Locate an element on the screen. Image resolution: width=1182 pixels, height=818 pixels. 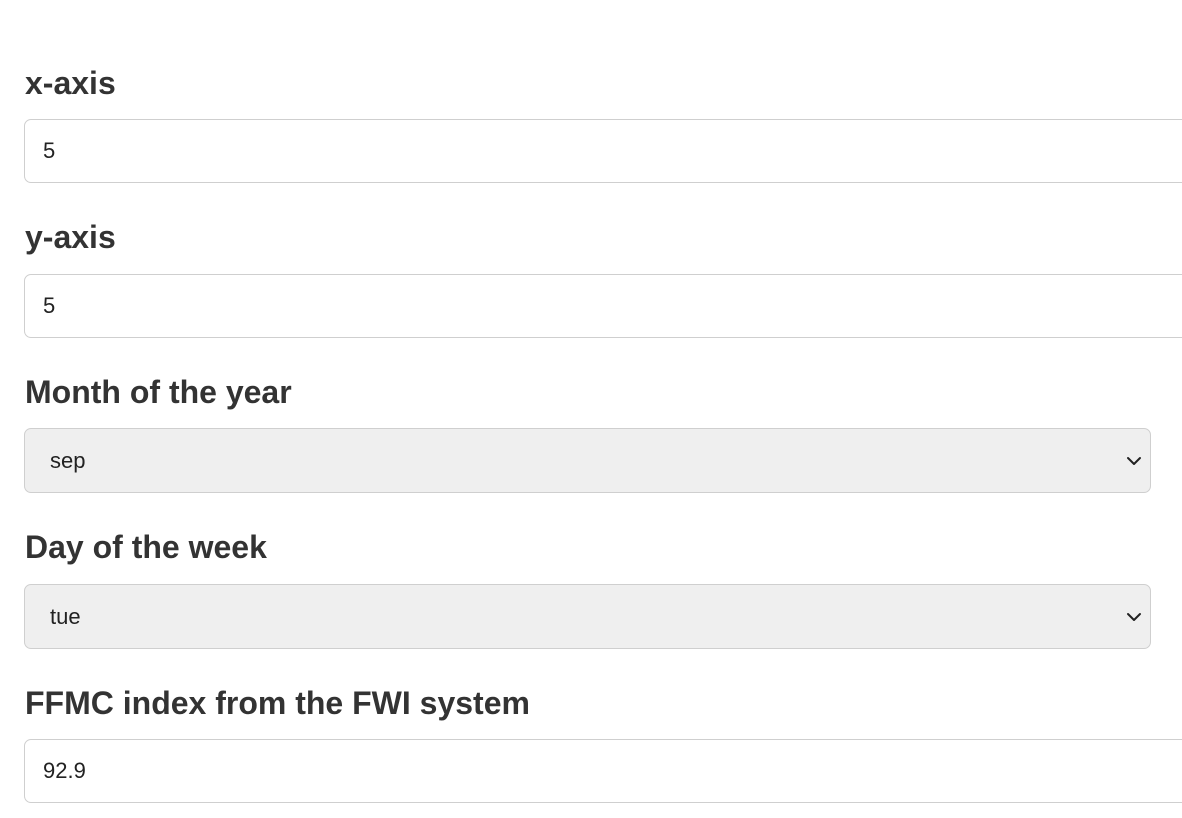
month-selected-value: sep is located at coordinates (68, 460).